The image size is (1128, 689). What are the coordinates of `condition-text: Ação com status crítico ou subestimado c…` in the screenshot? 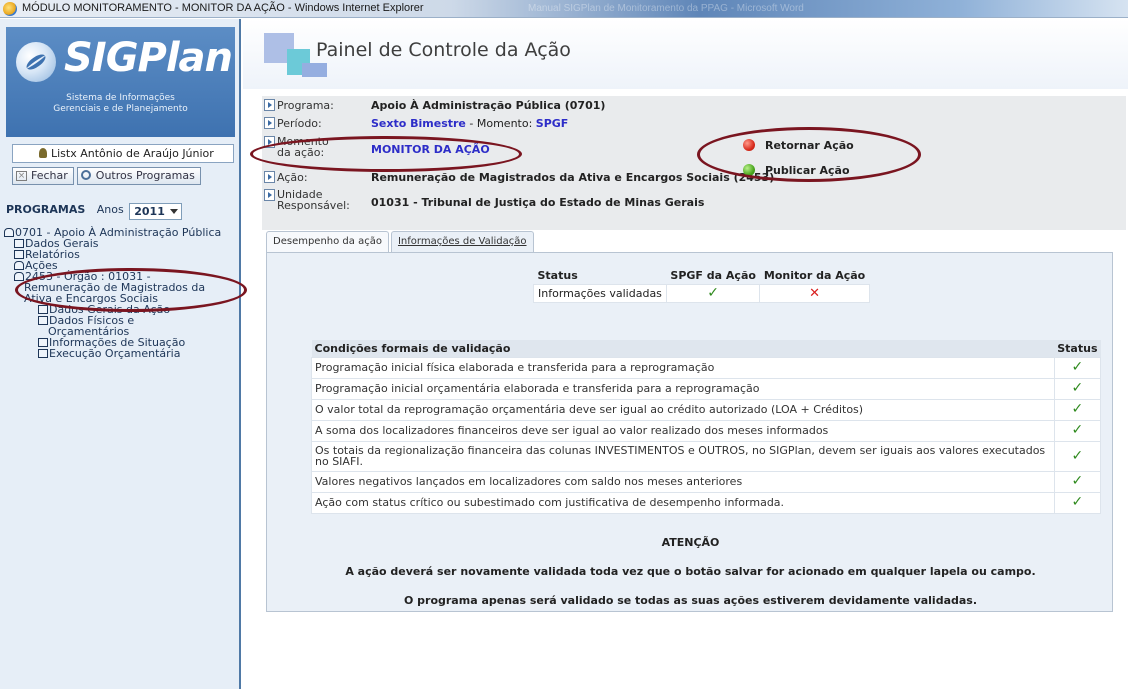 It's located at (683, 502).